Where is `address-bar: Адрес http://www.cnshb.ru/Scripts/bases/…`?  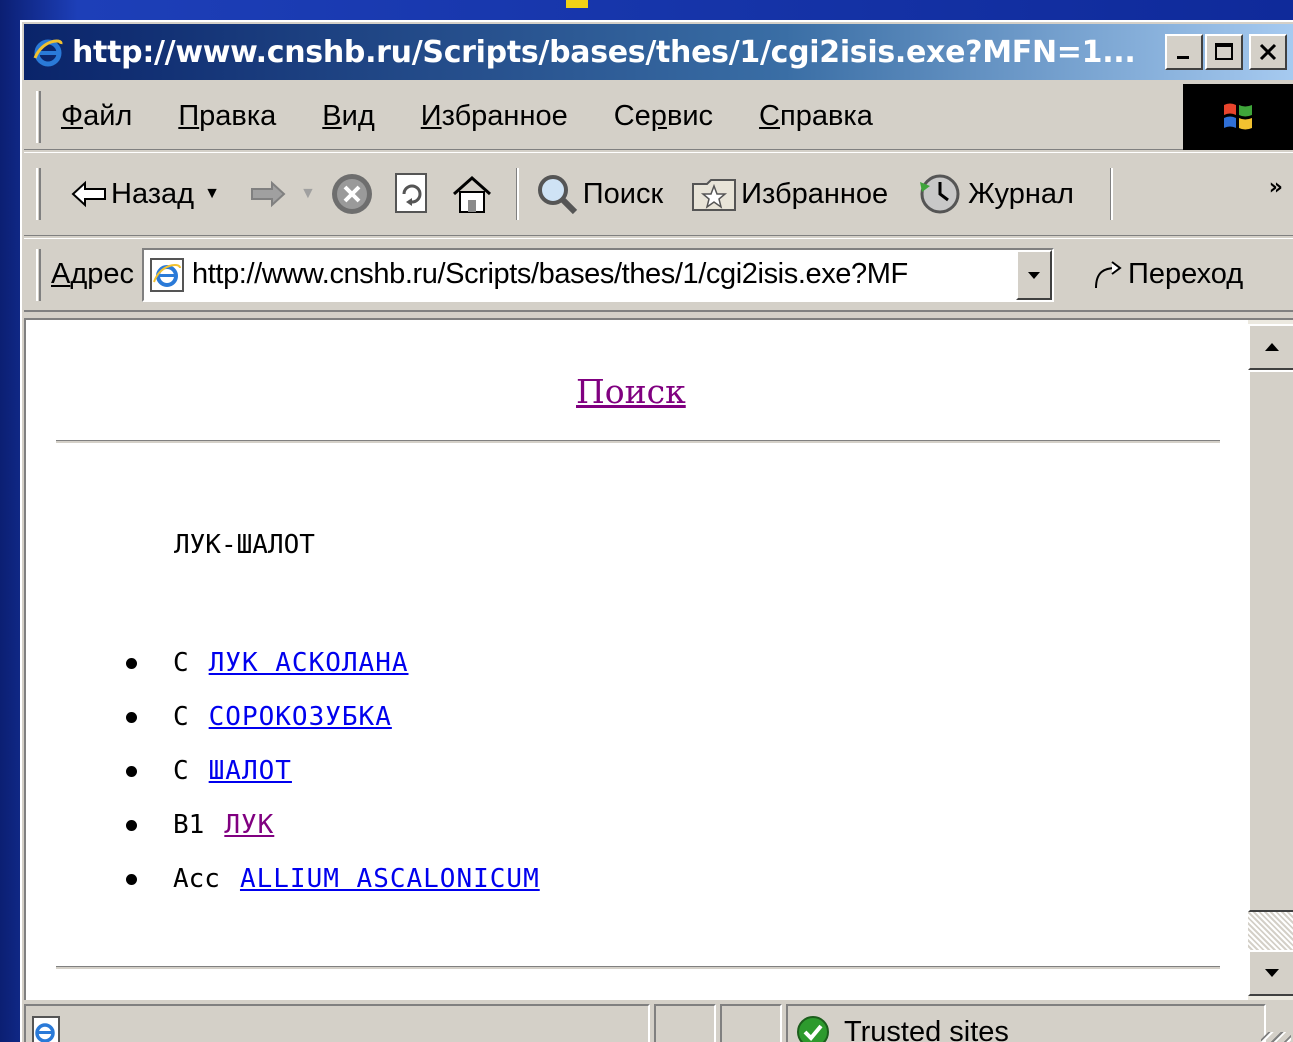
address-bar: Адрес http://www.cnshb.ru/Scripts/bases/… is located at coordinates (658, 275).